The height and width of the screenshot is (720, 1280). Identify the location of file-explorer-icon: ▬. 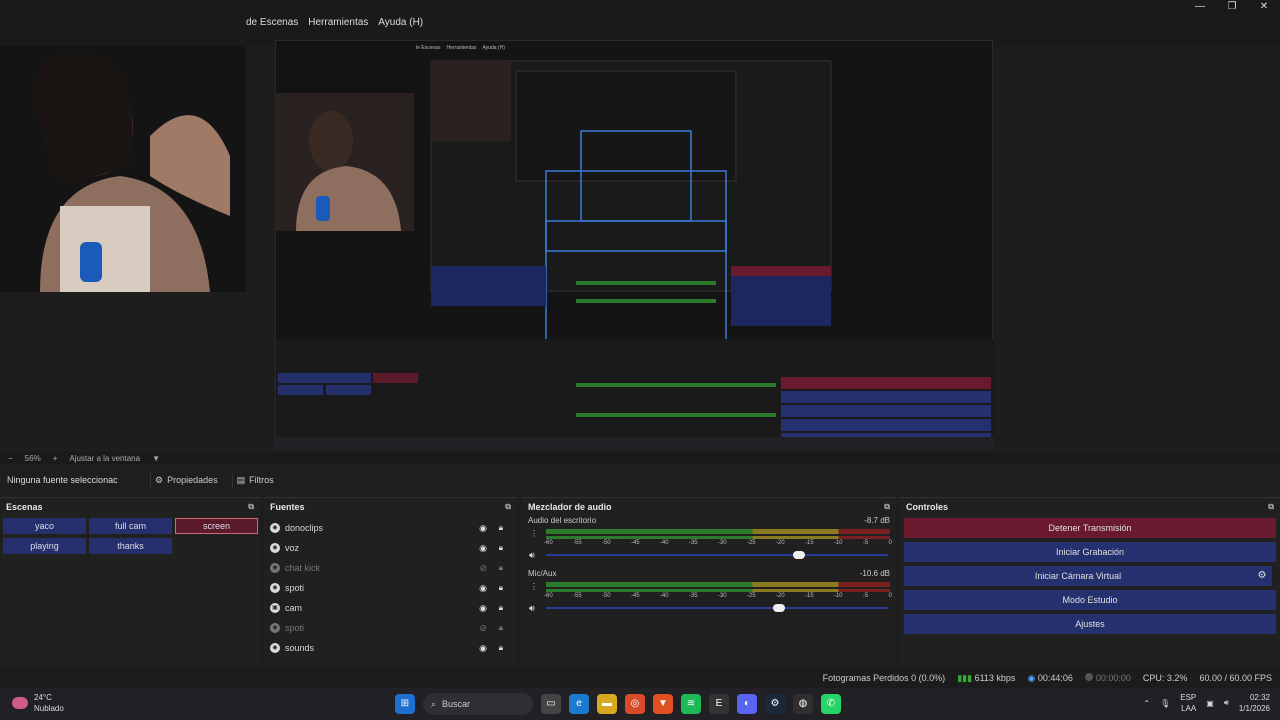
(607, 704).